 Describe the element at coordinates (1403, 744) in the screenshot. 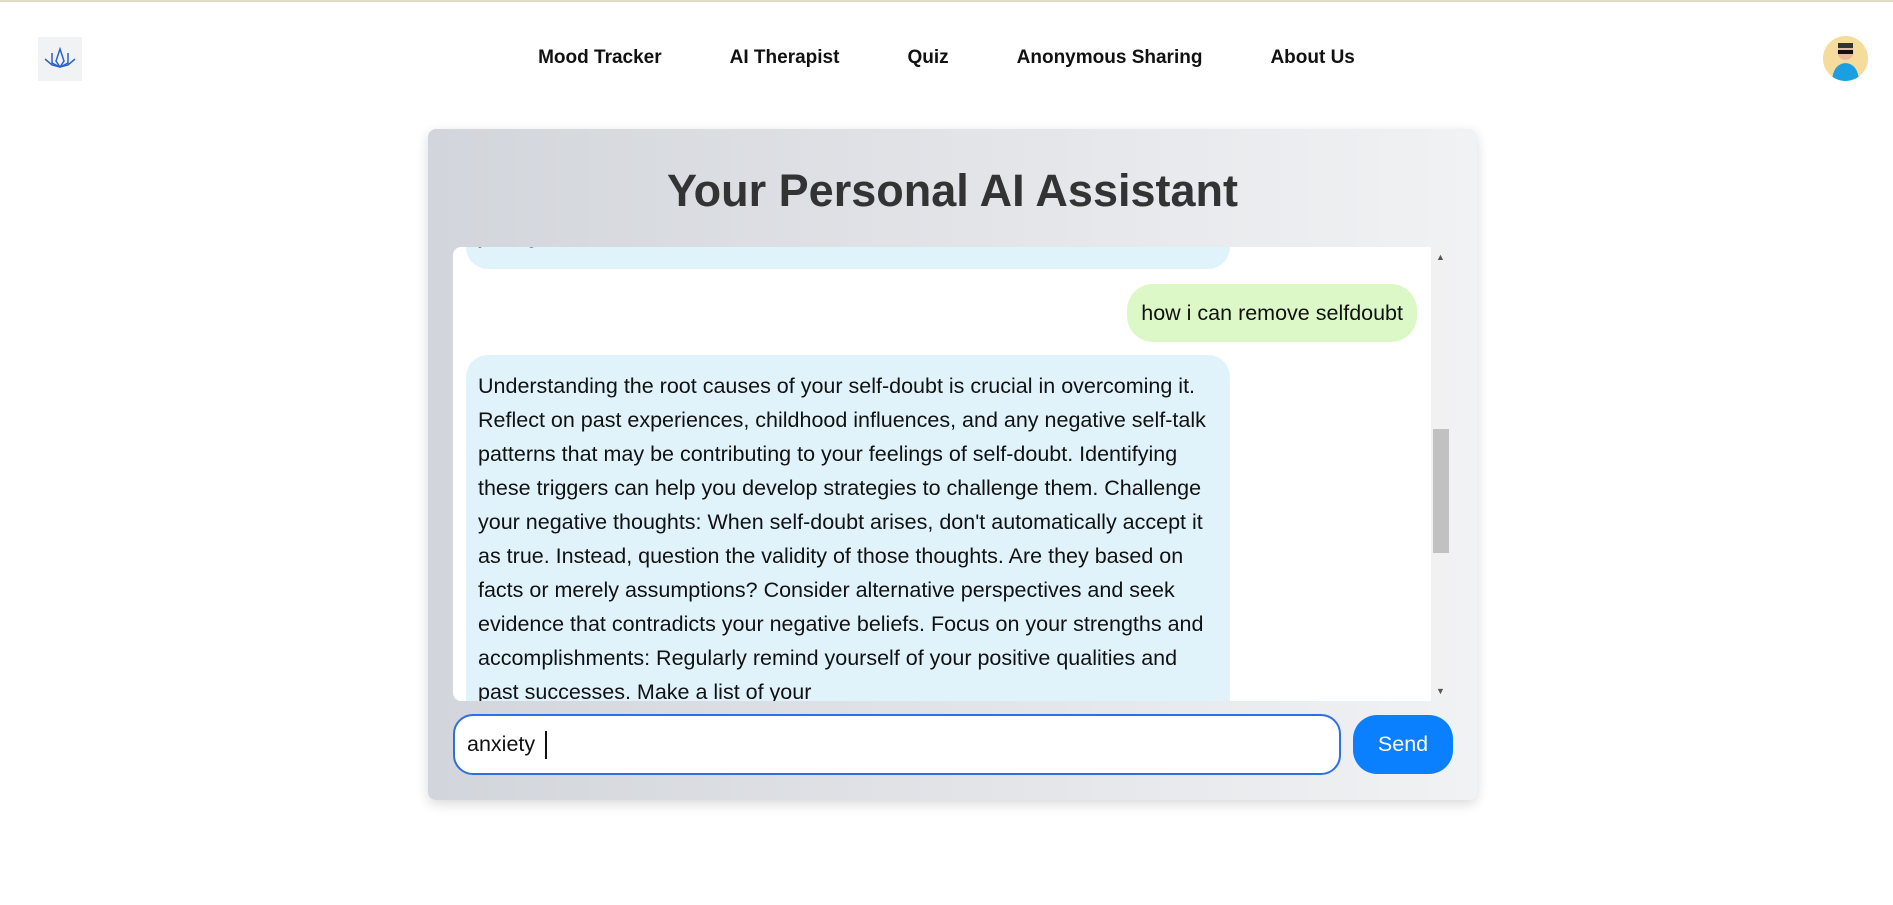

I see `send-button: Send` at that location.